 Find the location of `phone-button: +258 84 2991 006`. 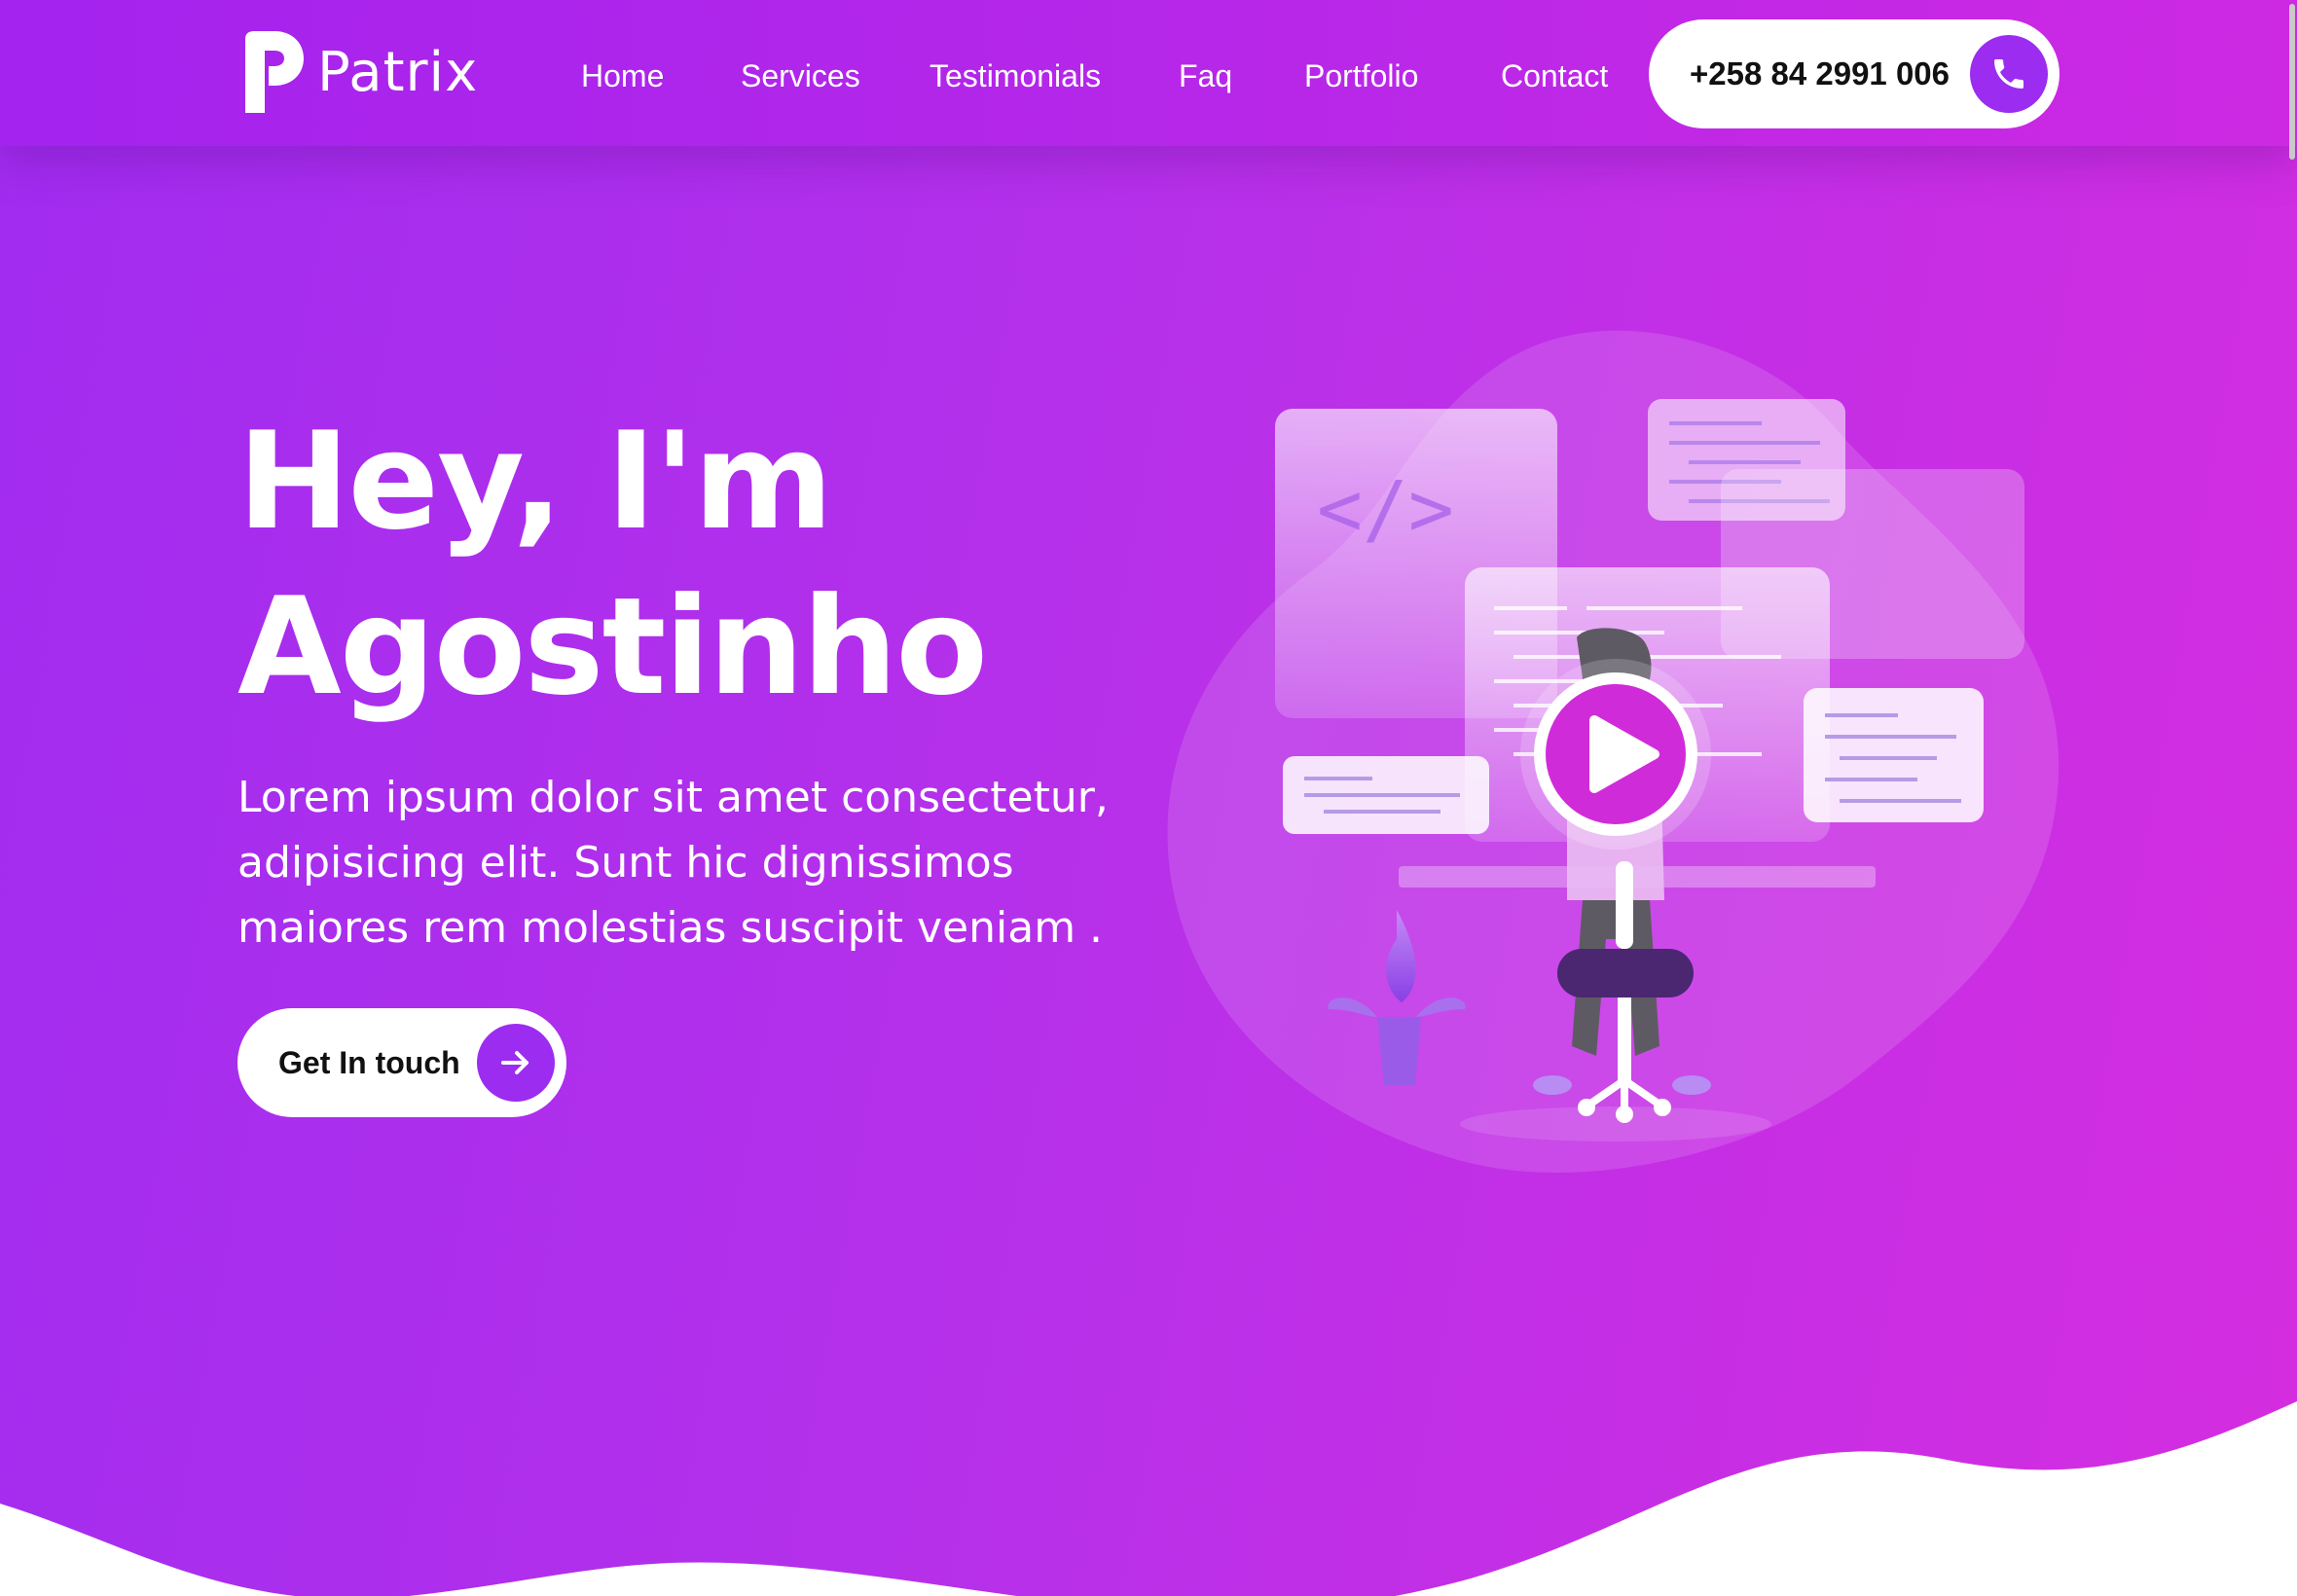

phone-button: +258 84 2991 006 is located at coordinates (1855, 73).